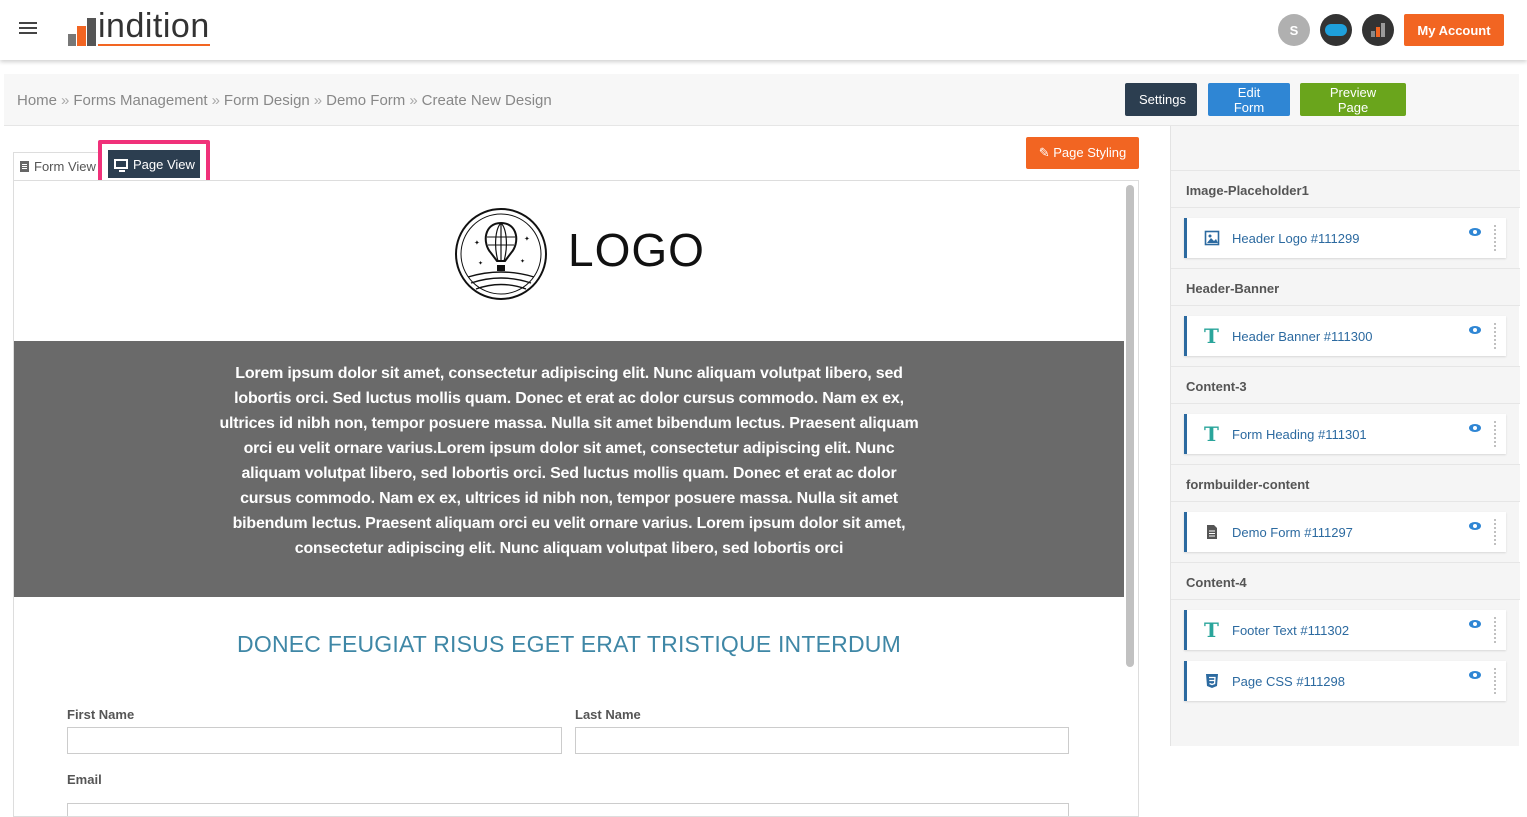 The width and height of the screenshot is (1527, 817). Describe the element at coordinates (121, 165) in the screenshot. I see `monitor-icon` at that location.